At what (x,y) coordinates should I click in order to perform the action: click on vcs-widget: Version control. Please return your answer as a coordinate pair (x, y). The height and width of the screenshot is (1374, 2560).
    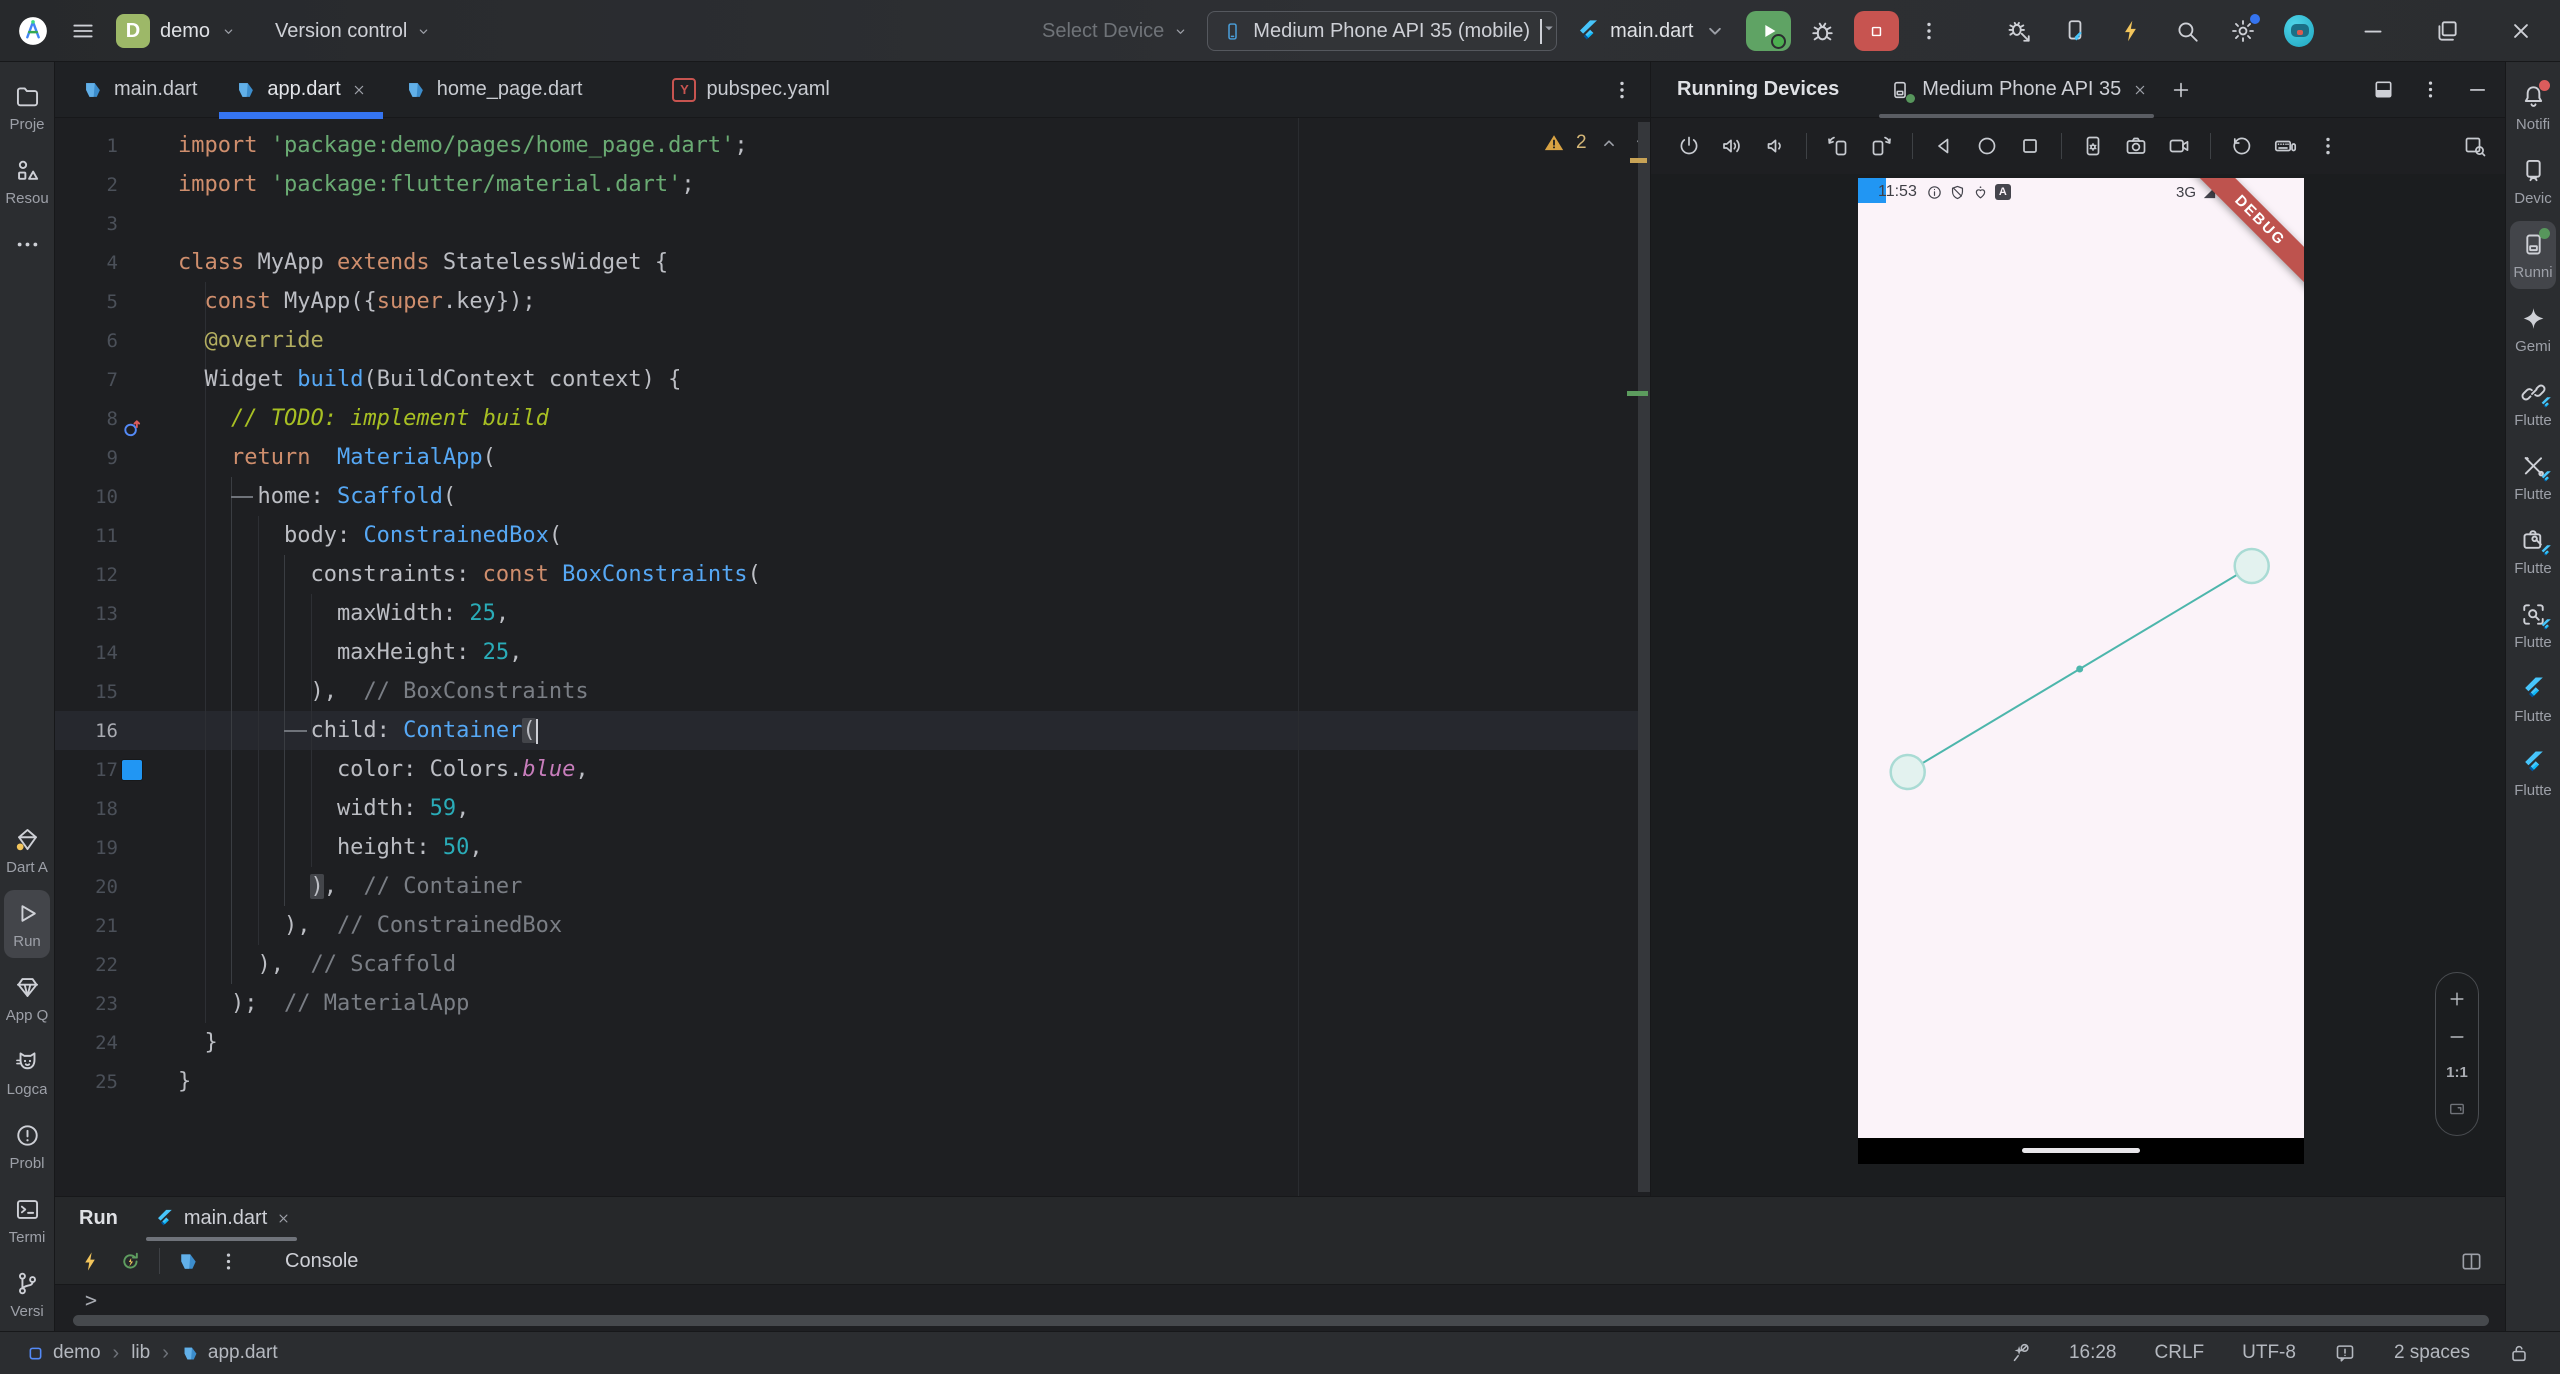
    Looking at the image, I should click on (353, 31).